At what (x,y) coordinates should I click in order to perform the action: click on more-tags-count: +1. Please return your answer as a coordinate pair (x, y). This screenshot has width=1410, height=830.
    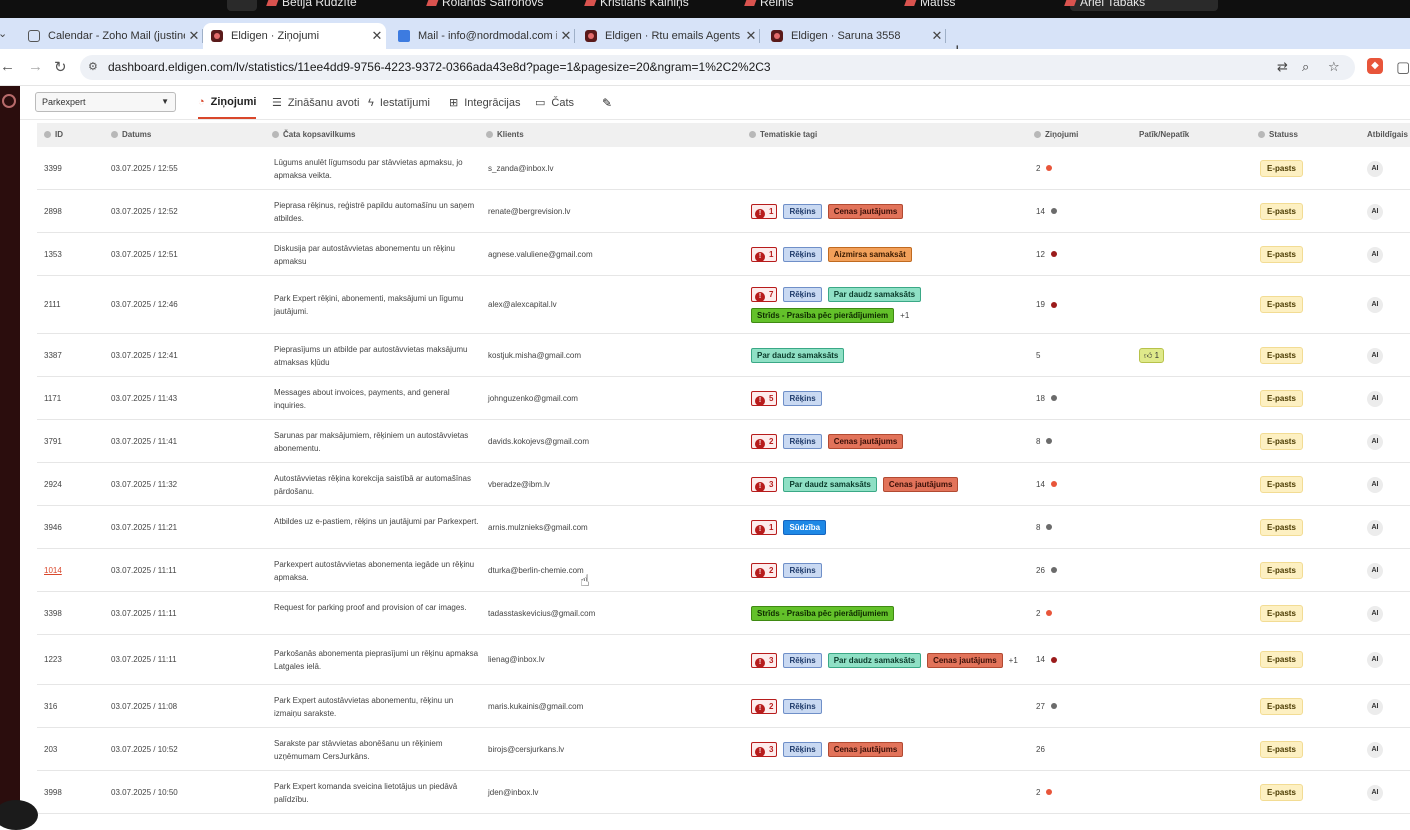
    Looking at the image, I should click on (904, 315).